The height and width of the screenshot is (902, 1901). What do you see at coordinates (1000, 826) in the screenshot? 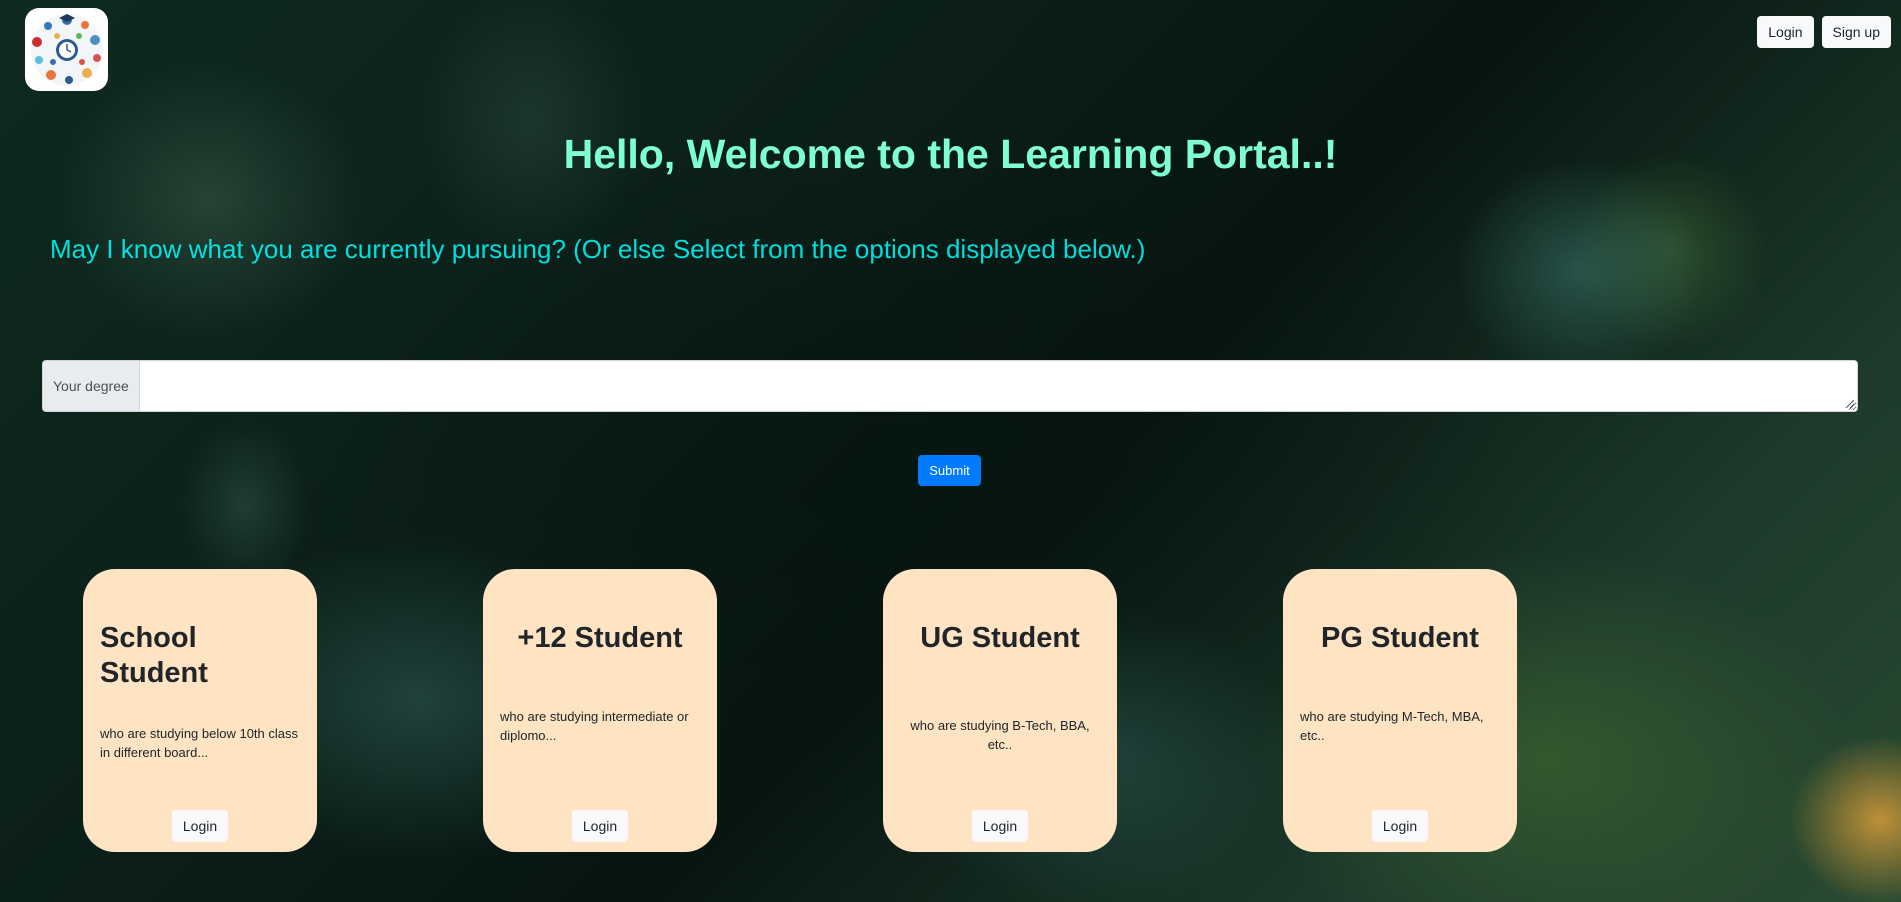
I see `ug-student-login-button: Login` at bounding box center [1000, 826].